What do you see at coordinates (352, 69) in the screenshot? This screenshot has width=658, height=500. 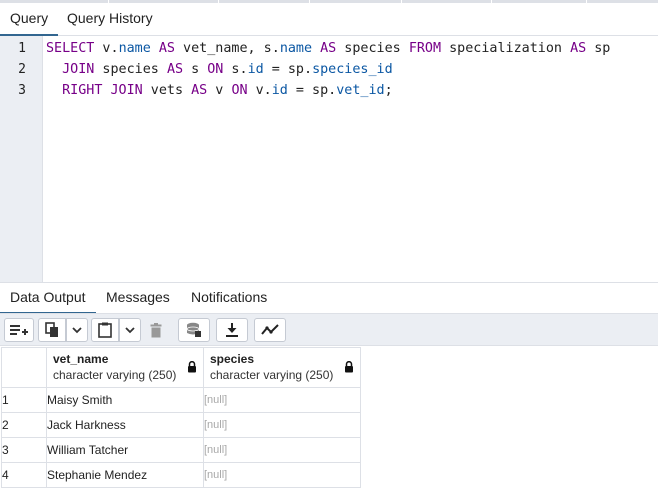 I see `sql-identifier: species_id` at bounding box center [352, 69].